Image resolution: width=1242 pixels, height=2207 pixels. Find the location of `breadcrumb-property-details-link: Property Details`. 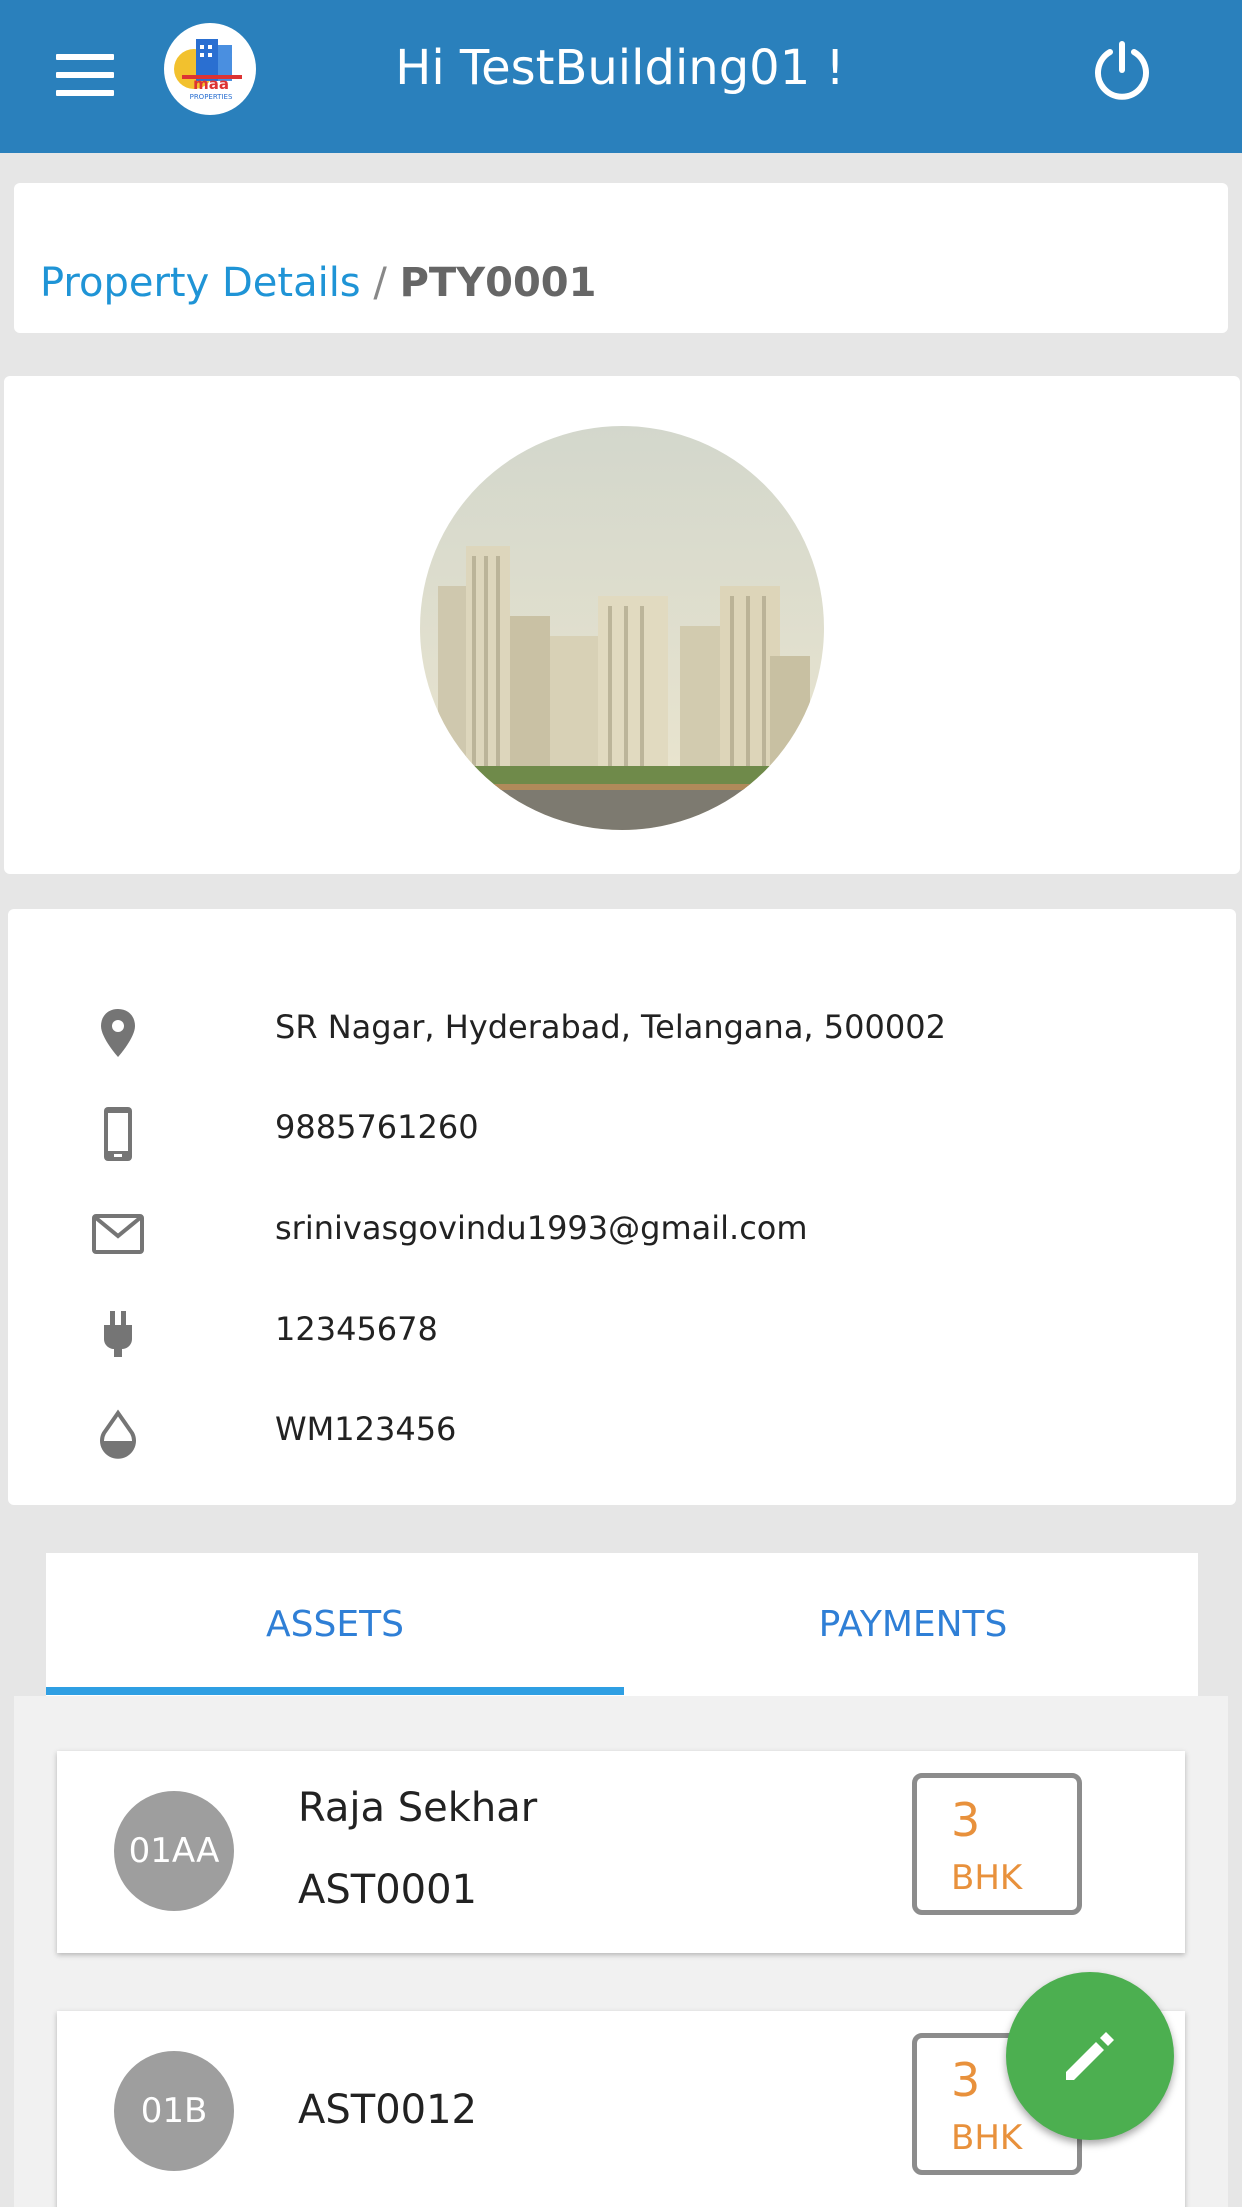

breadcrumb-property-details-link: Property Details is located at coordinates (200, 283).